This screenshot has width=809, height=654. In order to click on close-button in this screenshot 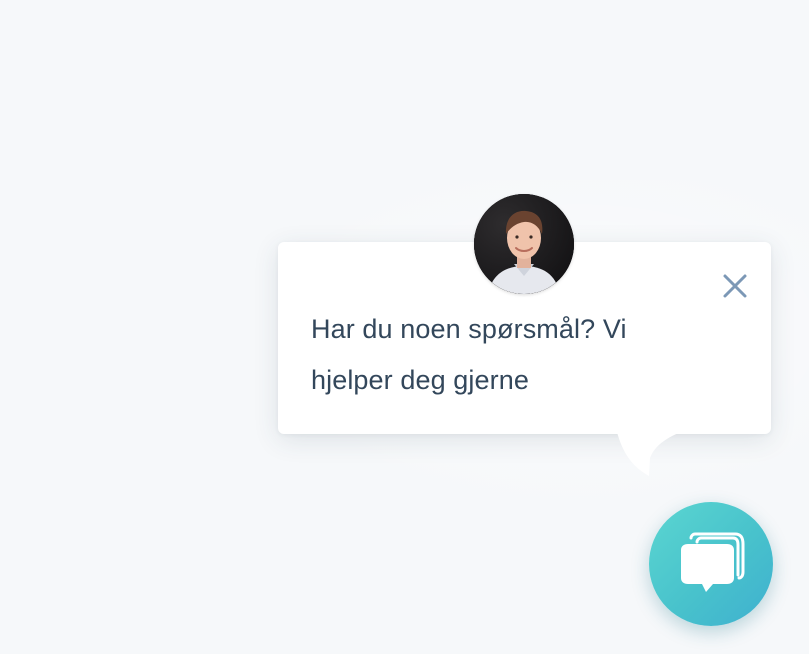, I will do `click(735, 286)`.